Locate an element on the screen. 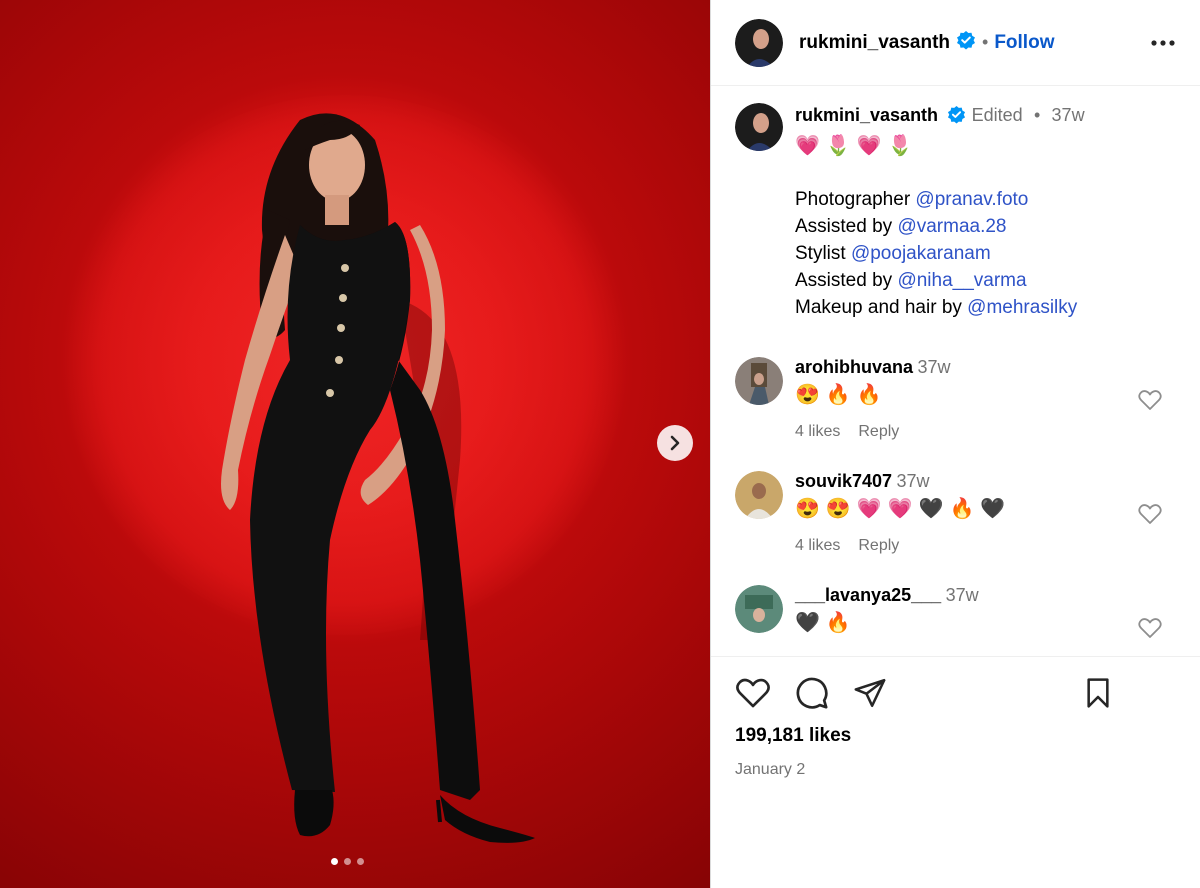  edited-label: Edited is located at coordinates (997, 115).